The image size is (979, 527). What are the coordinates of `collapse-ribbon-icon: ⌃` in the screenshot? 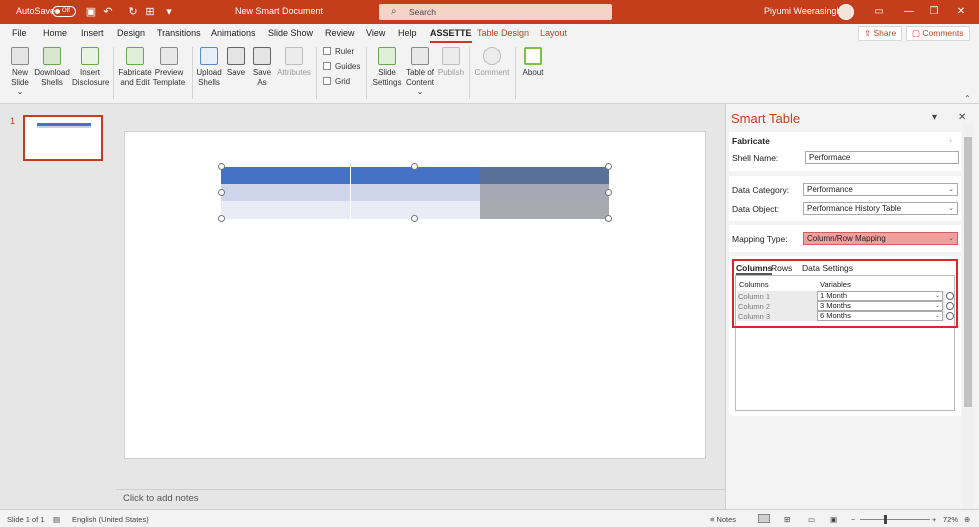 It's located at (967, 98).